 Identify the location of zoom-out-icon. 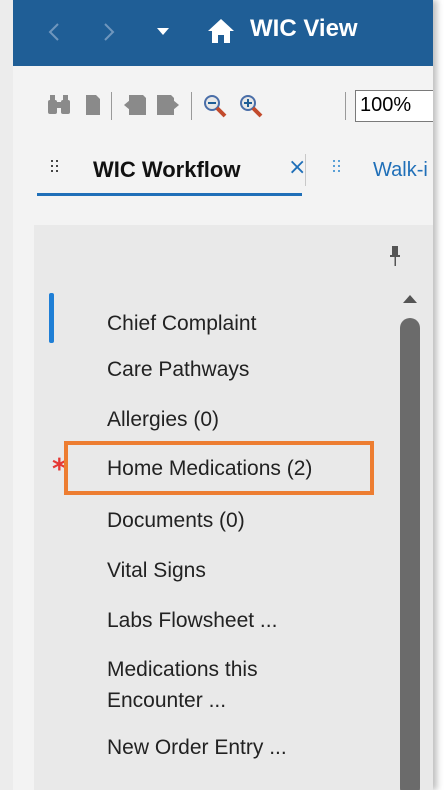
(215, 106).